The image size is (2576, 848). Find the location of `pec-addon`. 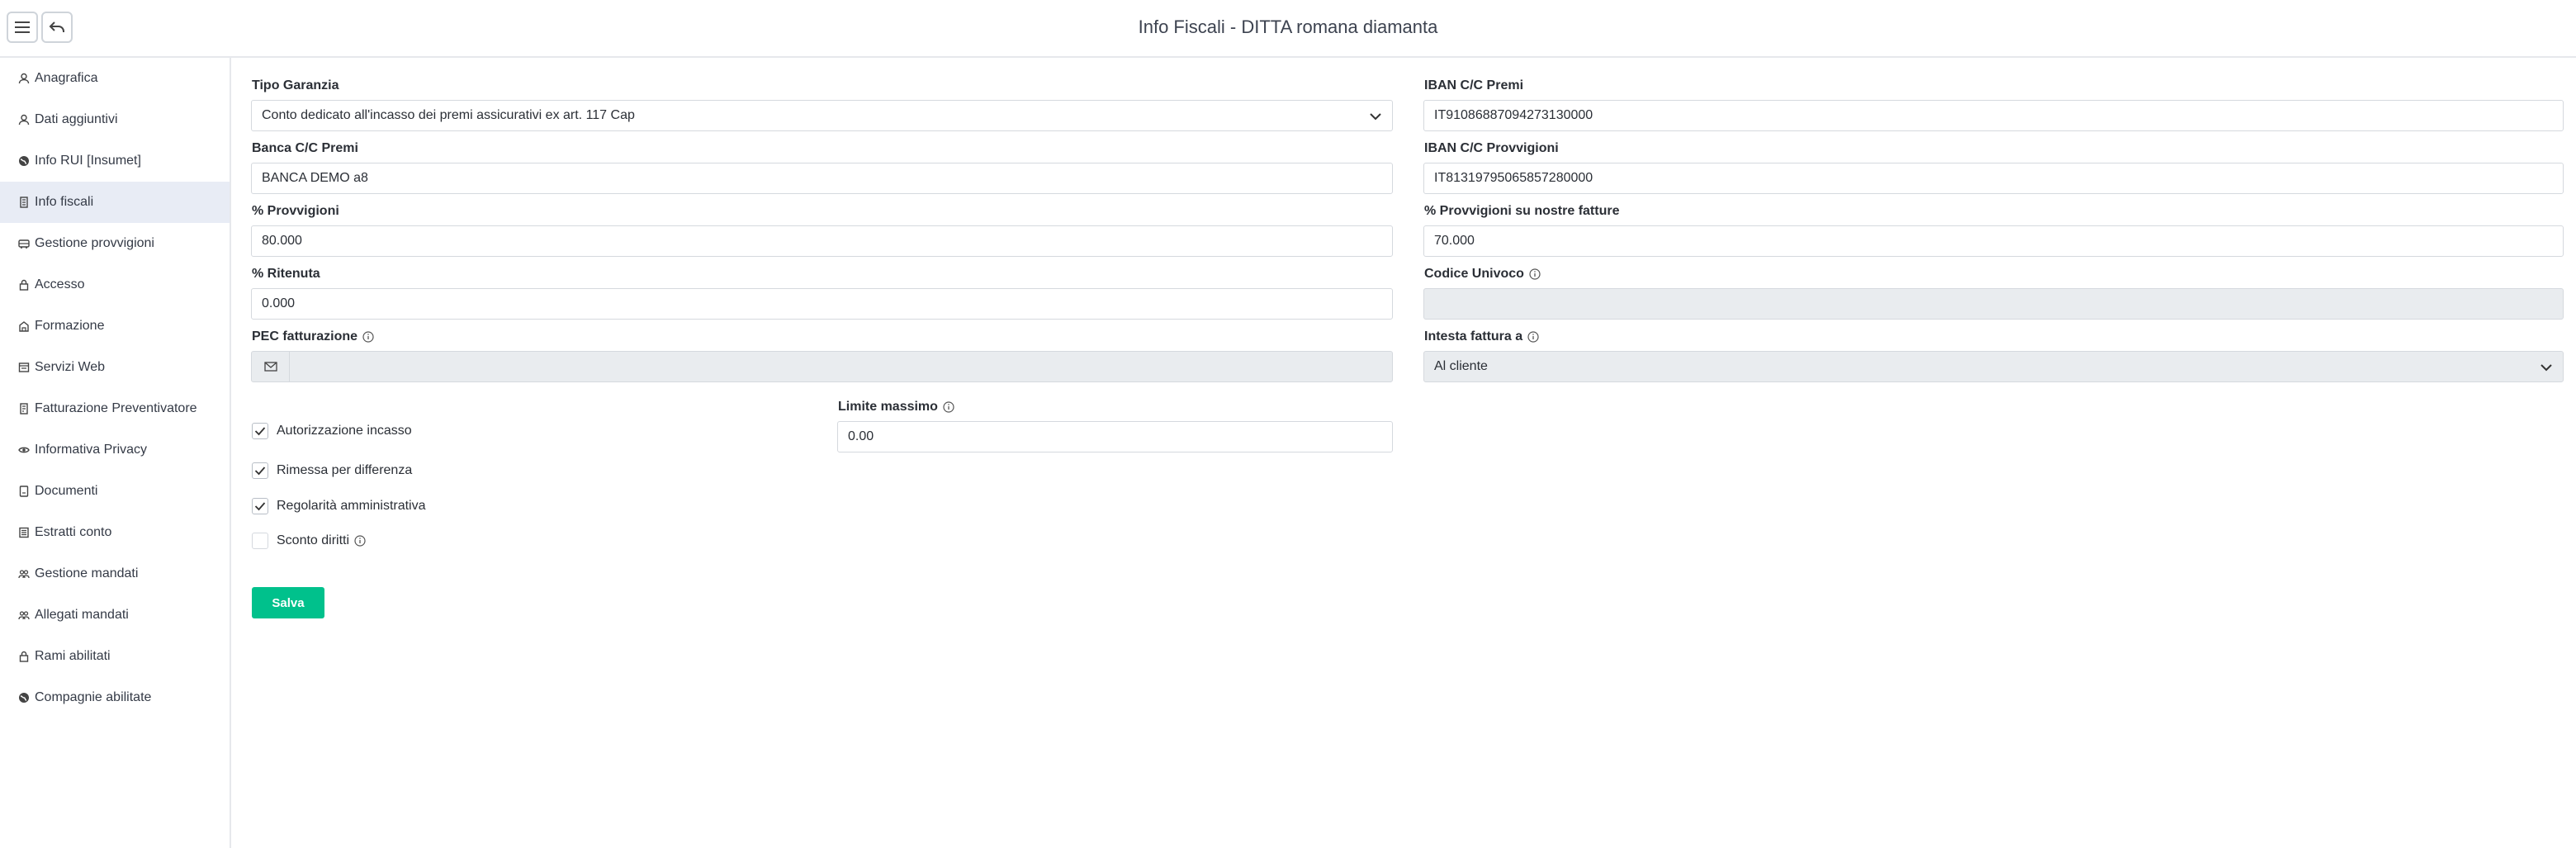

pec-addon is located at coordinates (271, 366).